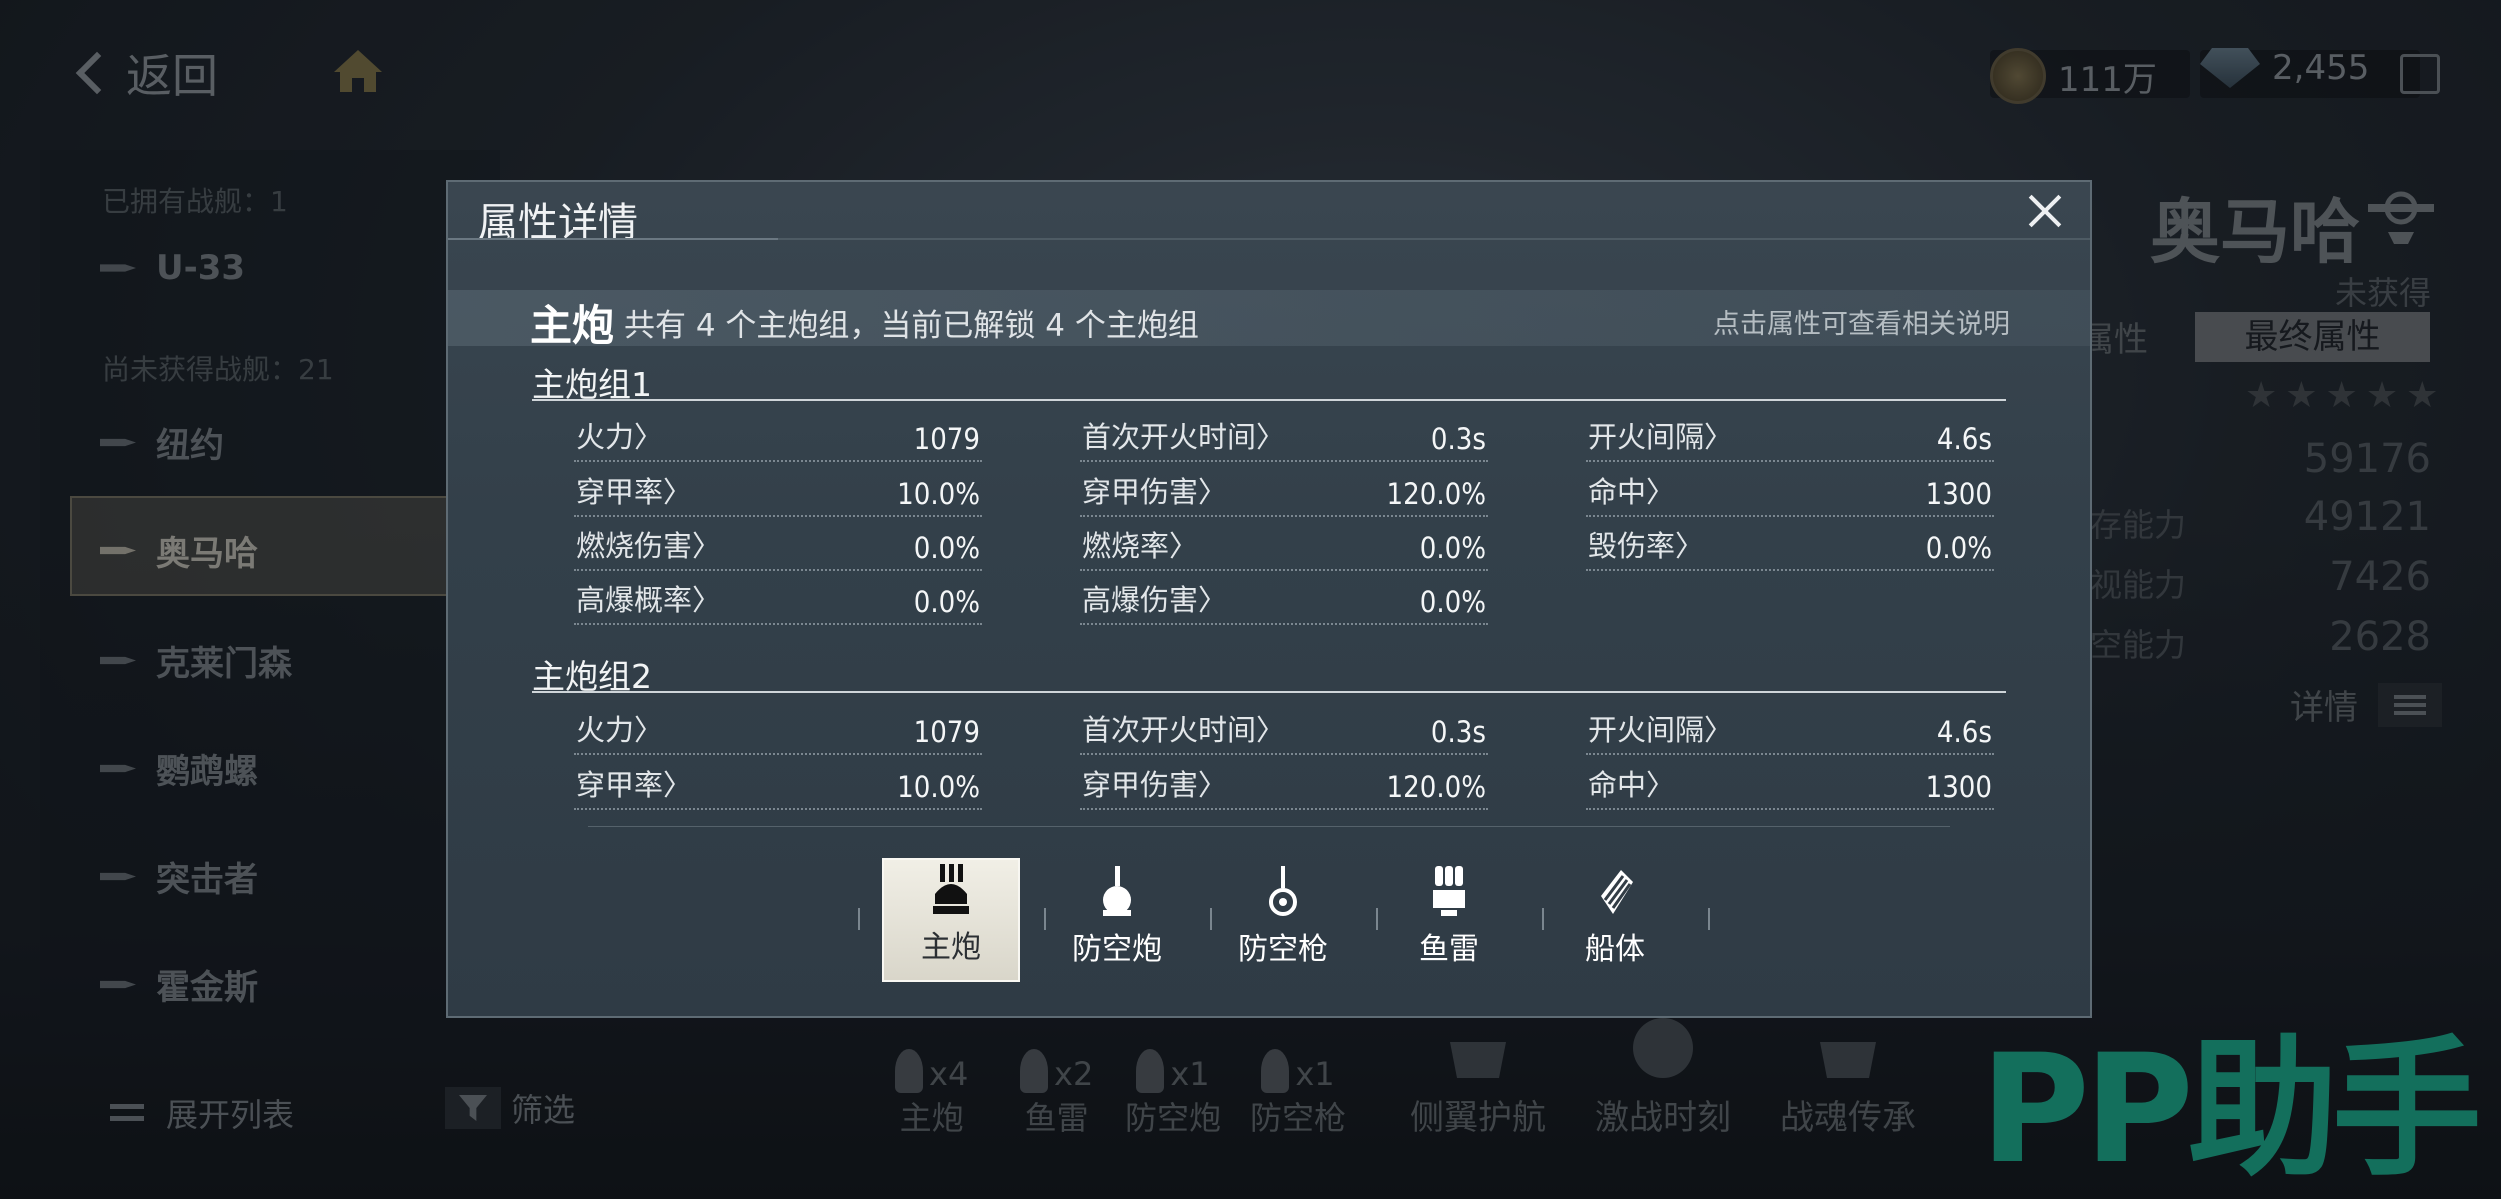 Image resolution: width=2501 pixels, height=1199 pixels. What do you see at coordinates (1284, 604) in the screenshot?
I see `attr-he-damage: 高爆伤害〉 0.0%` at bounding box center [1284, 604].